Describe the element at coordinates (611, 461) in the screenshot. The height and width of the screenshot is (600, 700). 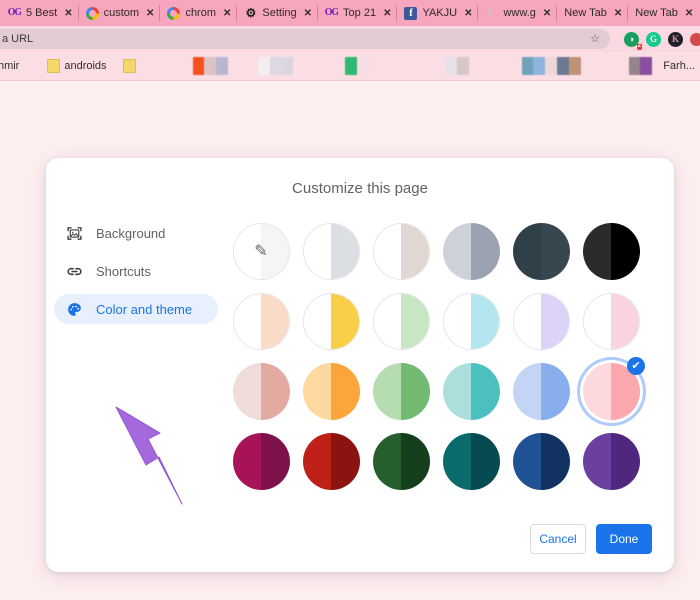
I see `theme-purple-dark` at that location.